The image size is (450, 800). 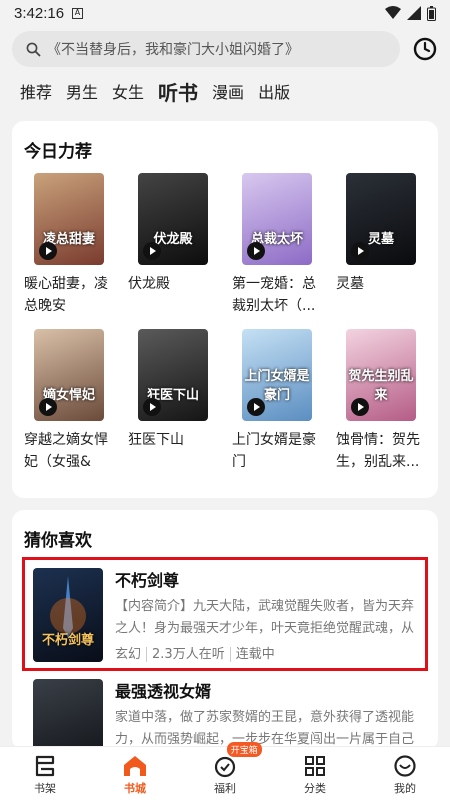 I want to click on book-title: 灵墓, so click(x=350, y=284).